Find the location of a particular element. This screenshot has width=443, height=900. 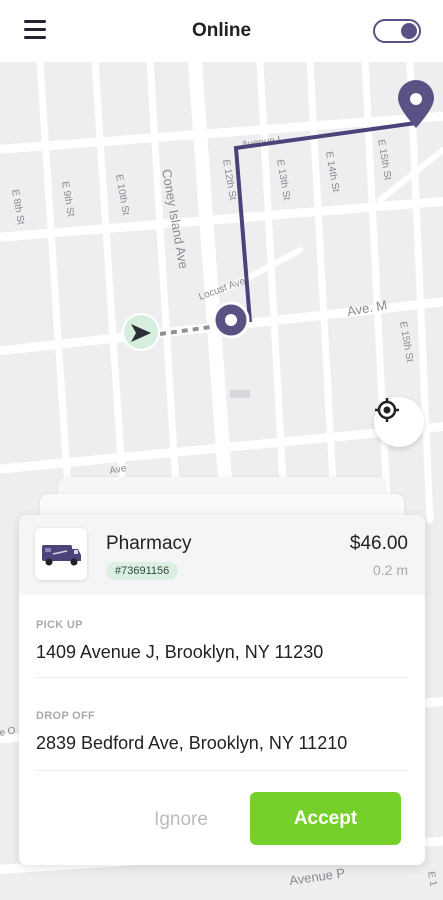

toggle-knob is located at coordinates (409, 31).